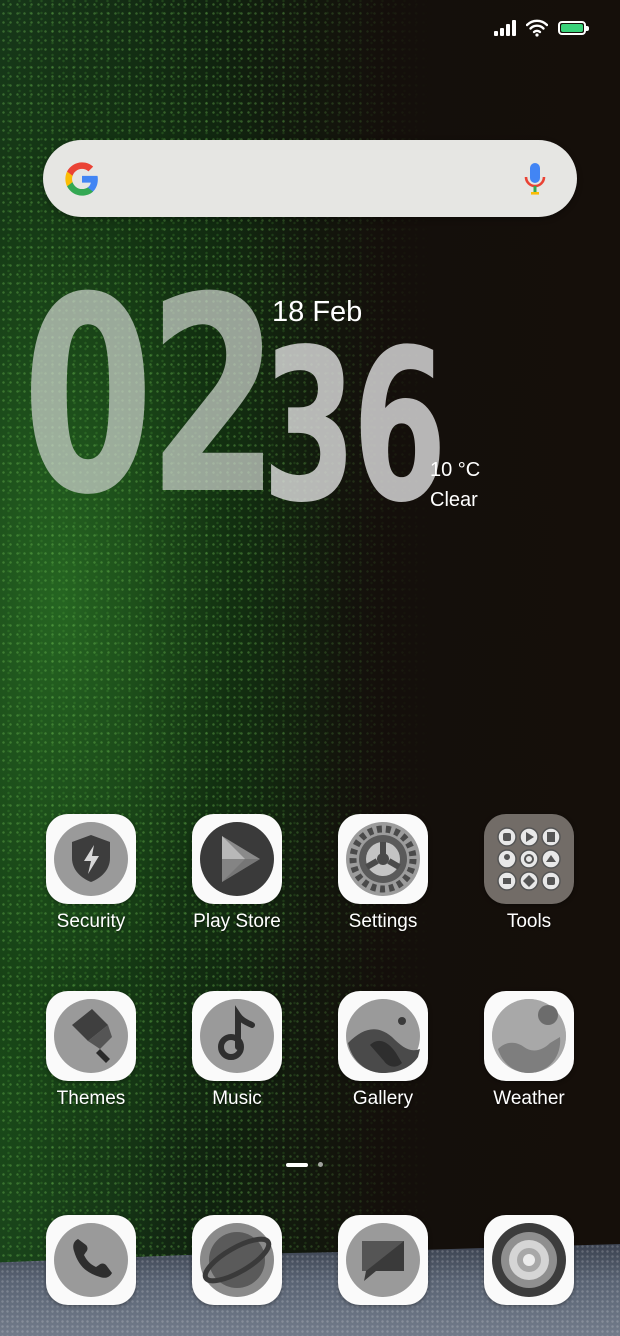 The height and width of the screenshot is (1336, 620). I want to click on app-label: Weather, so click(529, 1098).